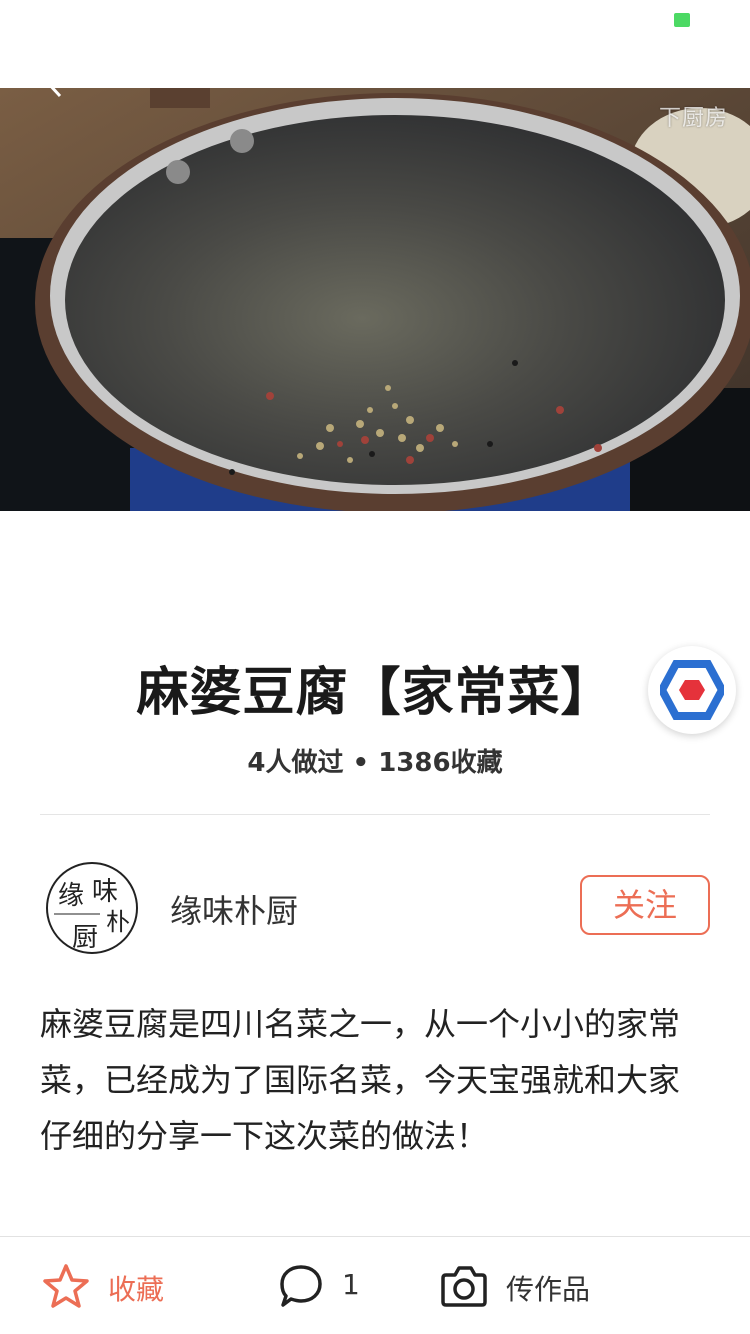  I want to click on author-avatar: 缘 味 朴 厨, so click(92, 908).